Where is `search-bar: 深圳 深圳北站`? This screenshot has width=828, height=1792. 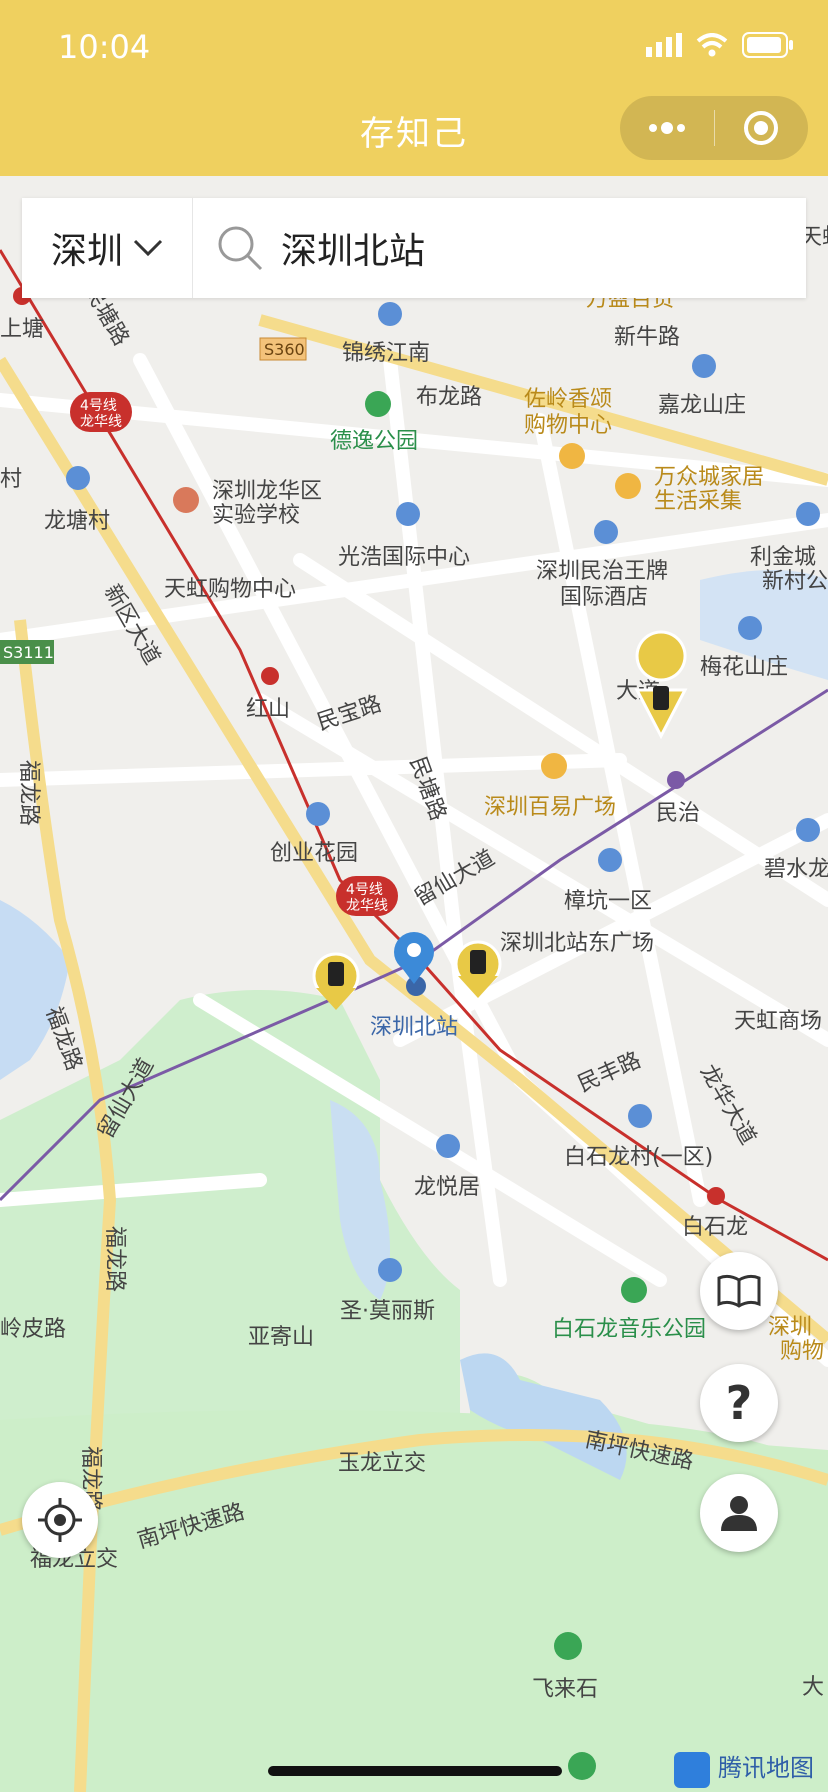
search-bar: 深圳 深圳北站 is located at coordinates (414, 248).